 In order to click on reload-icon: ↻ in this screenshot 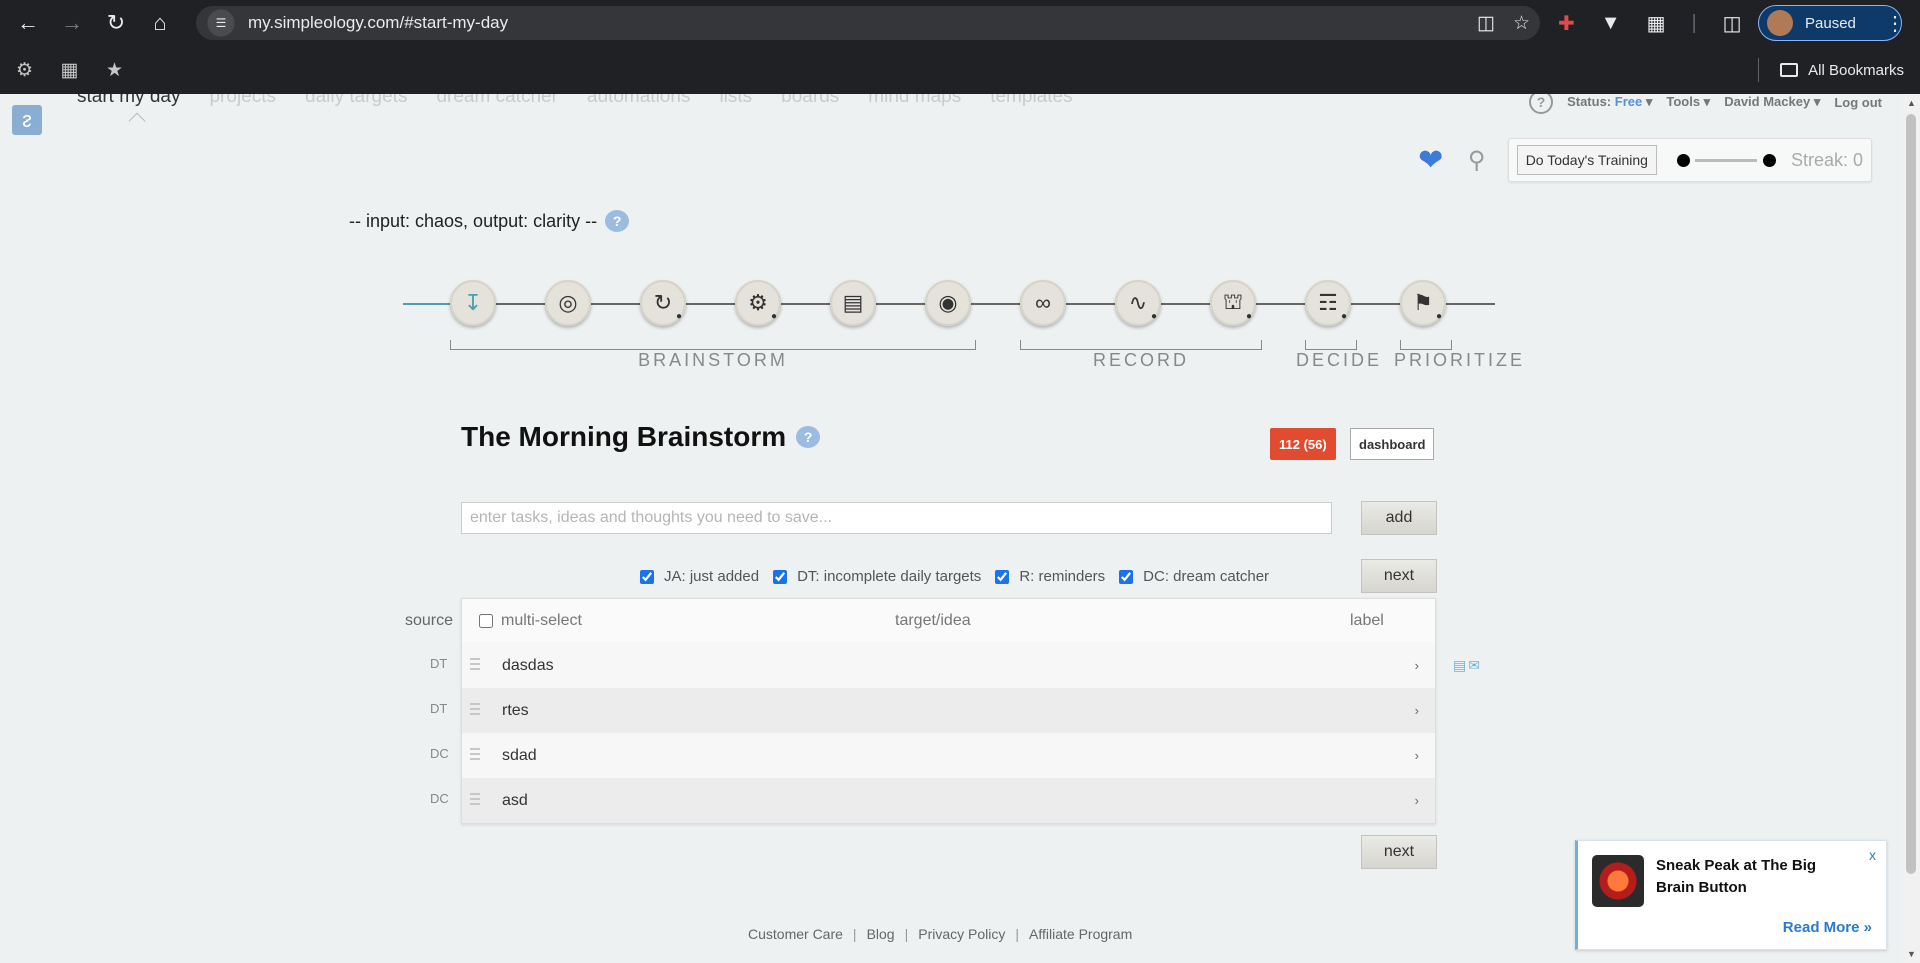, I will do `click(116, 23)`.